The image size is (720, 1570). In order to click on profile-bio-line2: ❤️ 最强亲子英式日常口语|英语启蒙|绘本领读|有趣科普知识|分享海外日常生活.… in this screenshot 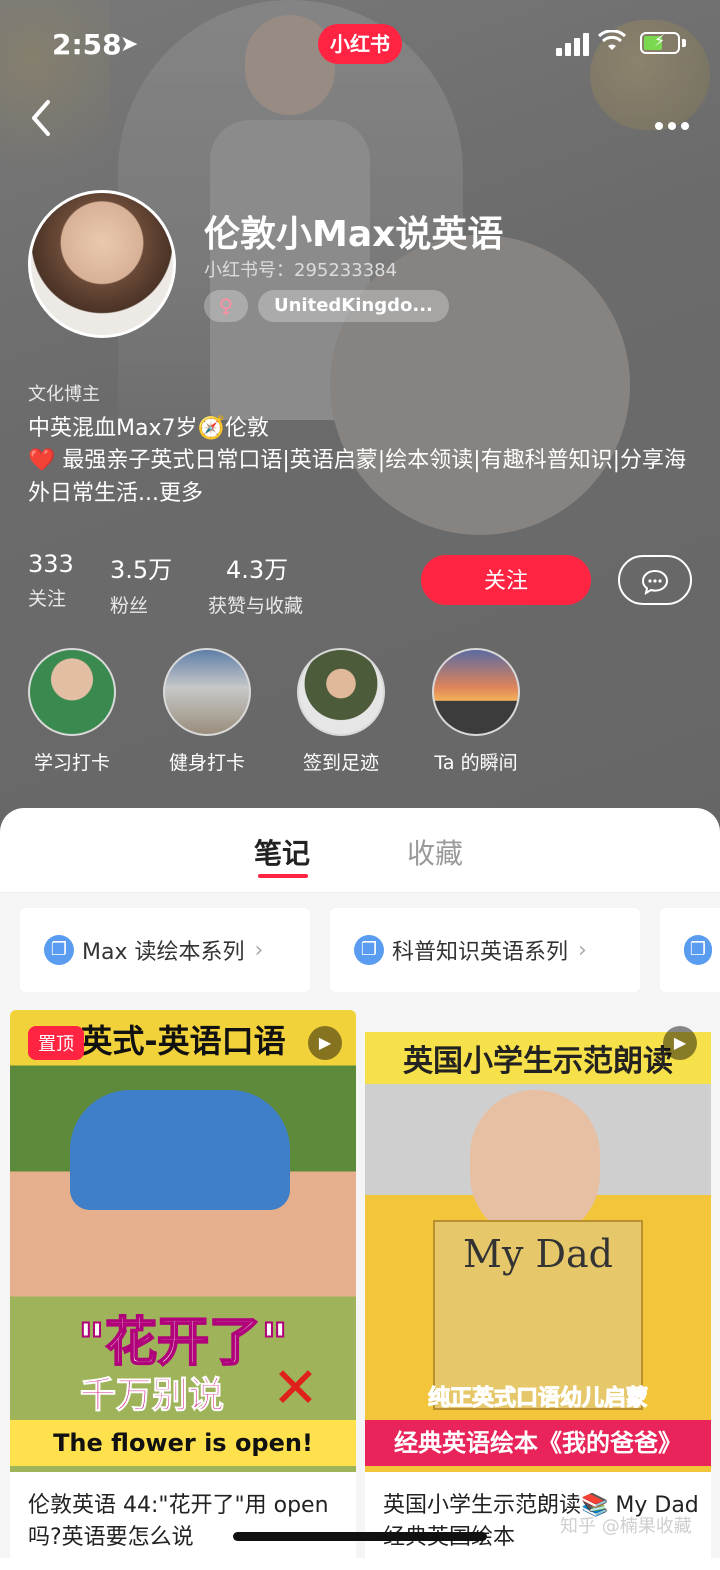, I will do `click(360, 477)`.